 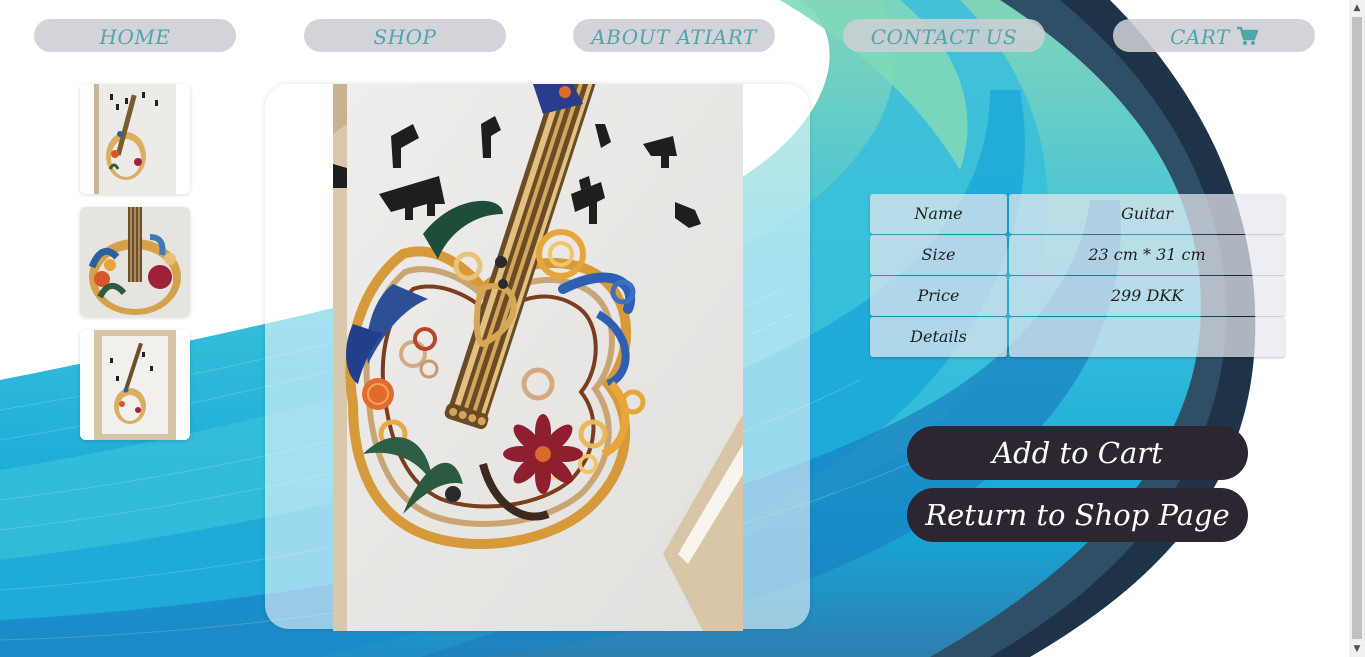 What do you see at coordinates (1077, 515) in the screenshot?
I see `return-to-shop-button: Return to Shop Page` at bounding box center [1077, 515].